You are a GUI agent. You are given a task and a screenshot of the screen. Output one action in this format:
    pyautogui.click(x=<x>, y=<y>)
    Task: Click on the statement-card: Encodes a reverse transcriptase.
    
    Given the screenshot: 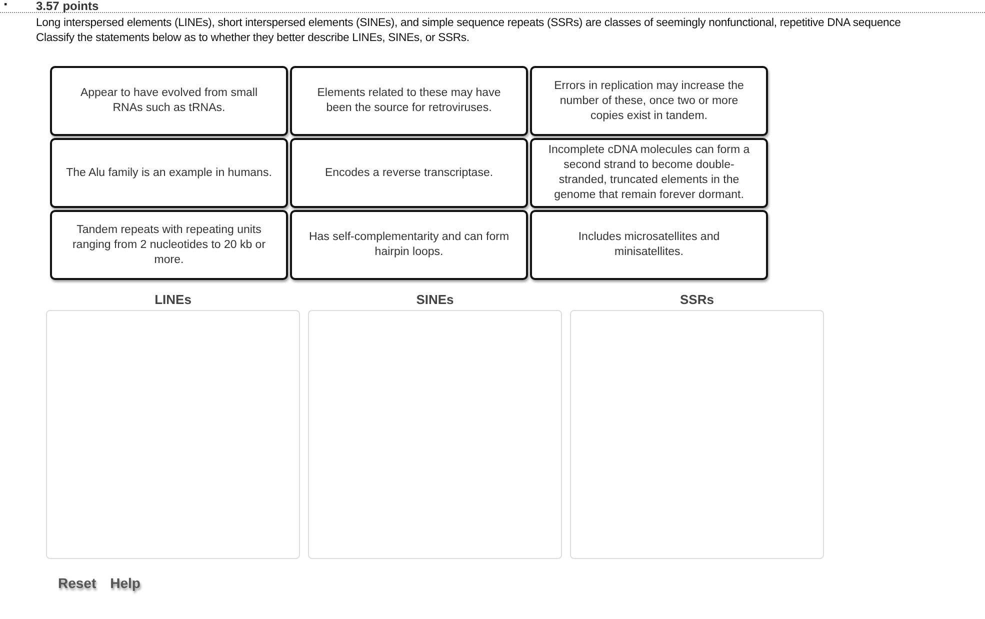 What is the action you would take?
    pyautogui.click(x=409, y=173)
    